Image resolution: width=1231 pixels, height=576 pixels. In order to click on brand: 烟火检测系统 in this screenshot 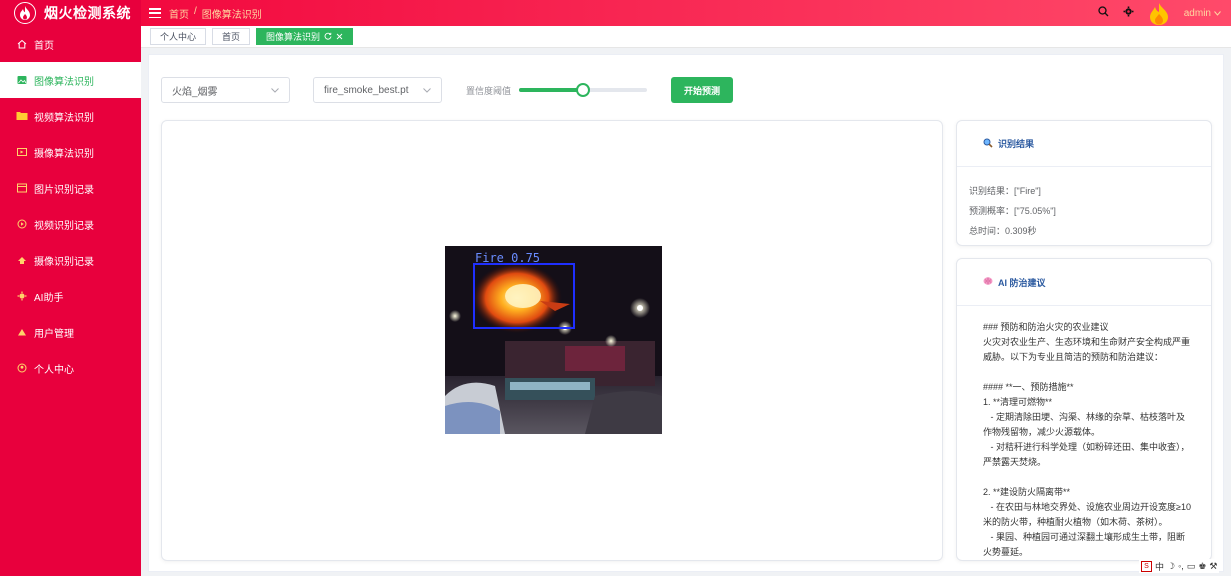, I will do `click(70, 13)`.